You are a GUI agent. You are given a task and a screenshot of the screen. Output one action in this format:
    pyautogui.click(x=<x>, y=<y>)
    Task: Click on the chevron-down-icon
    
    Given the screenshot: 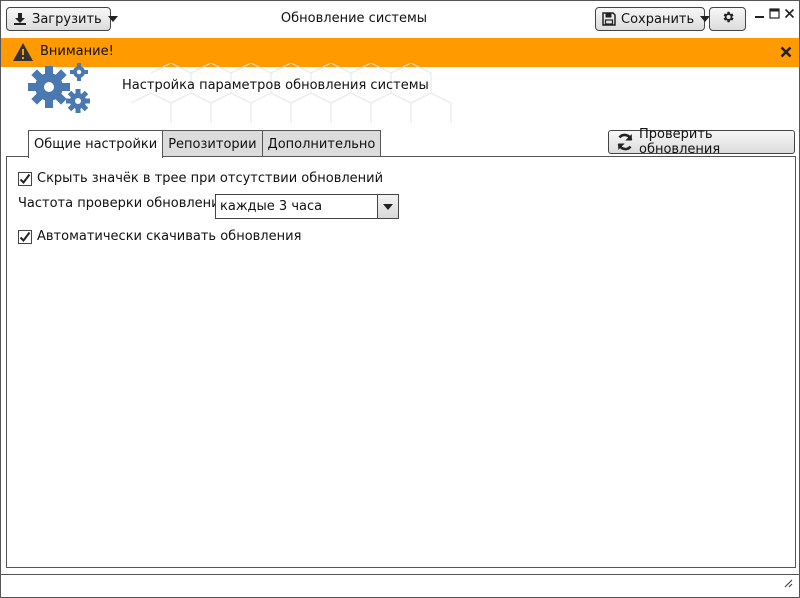 What is the action you would take?
    pyautogui.click(x=387, y=206)
    